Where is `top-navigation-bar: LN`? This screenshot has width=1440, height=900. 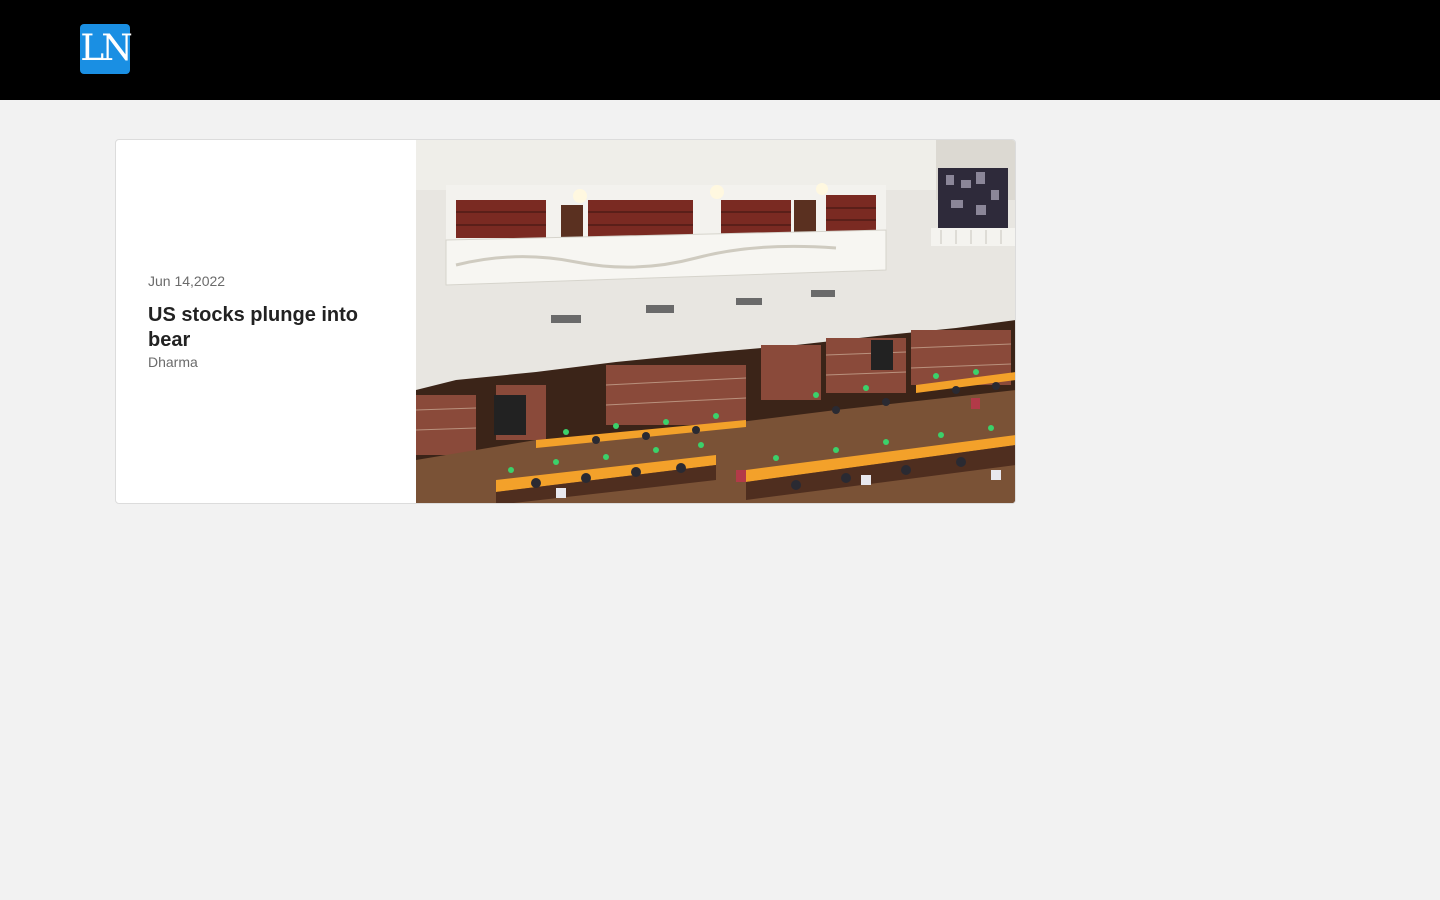 top-navigation-bar: LN is located at coordinates (720, 50).